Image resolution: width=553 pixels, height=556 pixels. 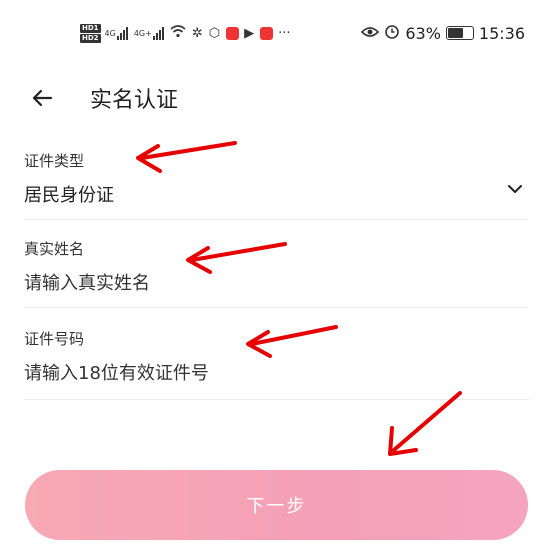 What do you see at coordinates (197, 33) in the screenshot?
I see `fan-icon: ✲` at bounding box center [197, 33].